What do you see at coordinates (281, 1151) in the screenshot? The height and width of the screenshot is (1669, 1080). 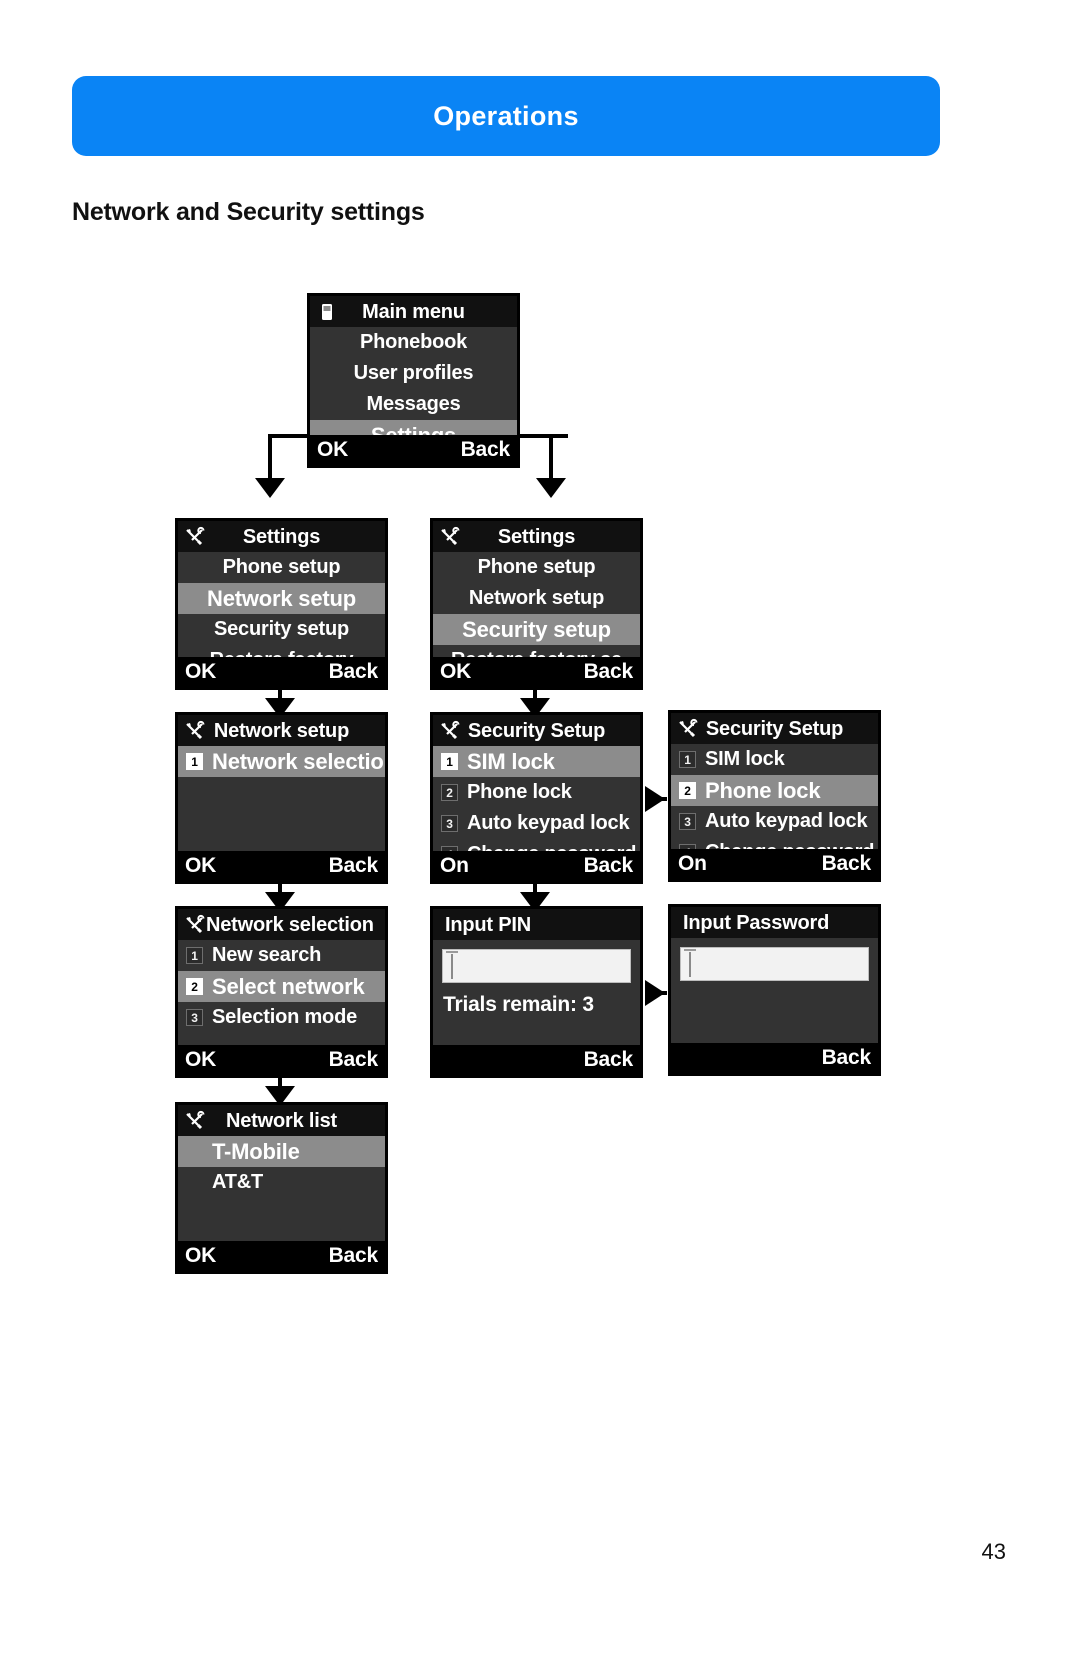 I see `list-item-selected: T-Mobile` at bounding box center [281, 1151].